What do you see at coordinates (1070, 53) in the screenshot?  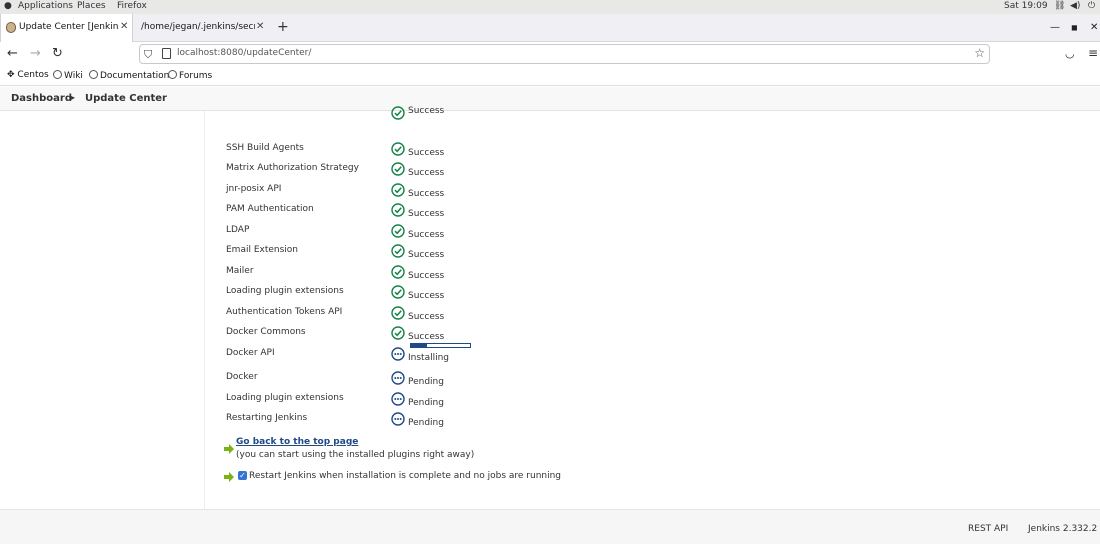 I see `pocket-icon: ◡` at bounding box center [1070, 53].